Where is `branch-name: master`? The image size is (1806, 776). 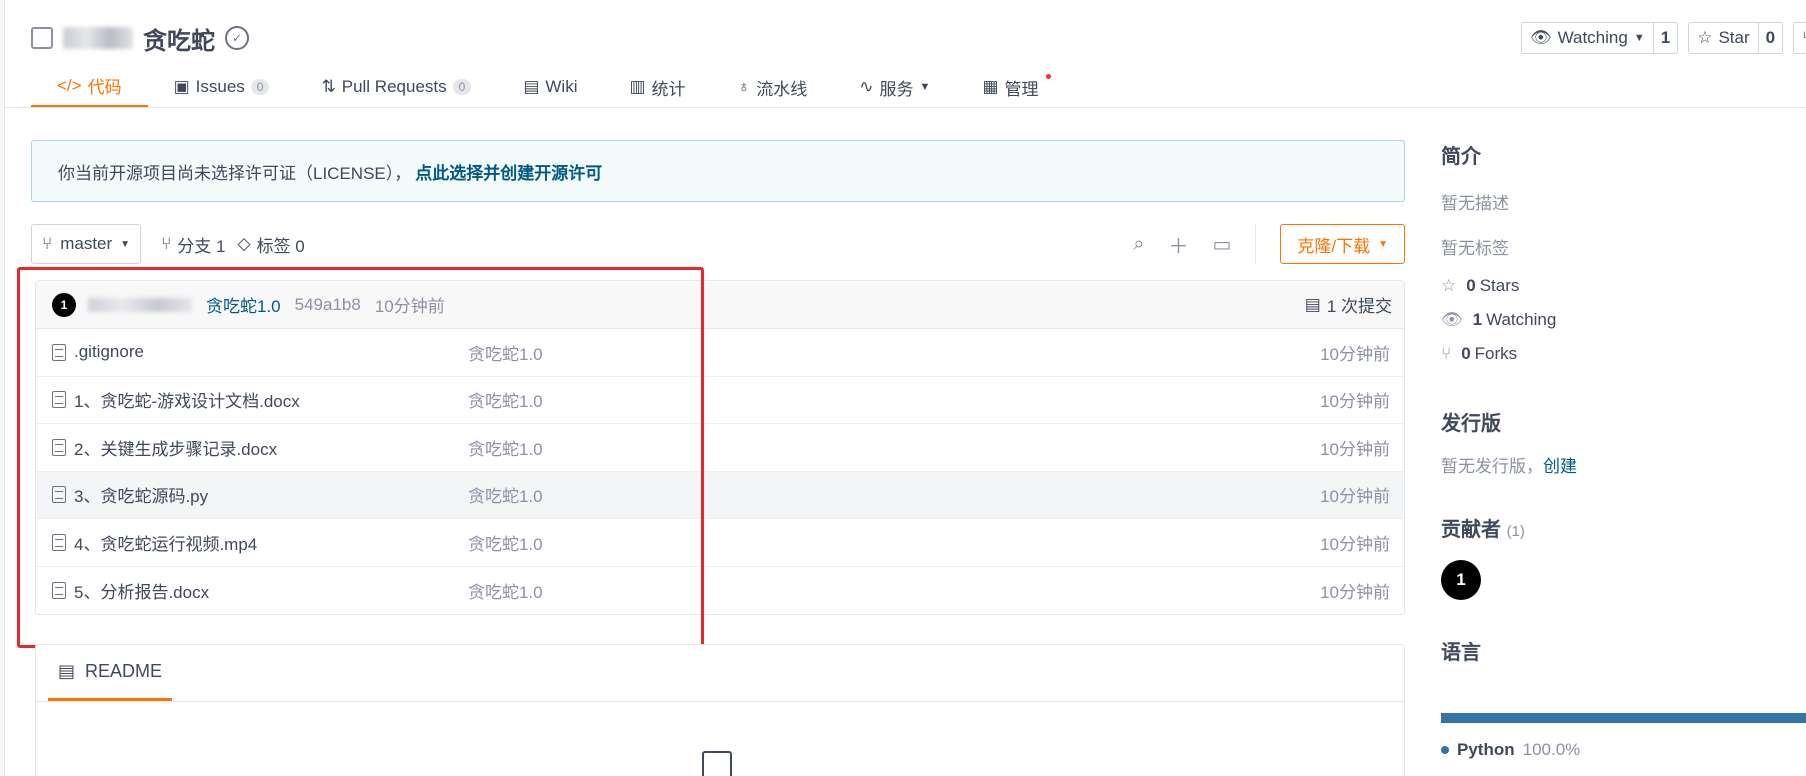 branch-name: master is located at coordinates (86, 243).